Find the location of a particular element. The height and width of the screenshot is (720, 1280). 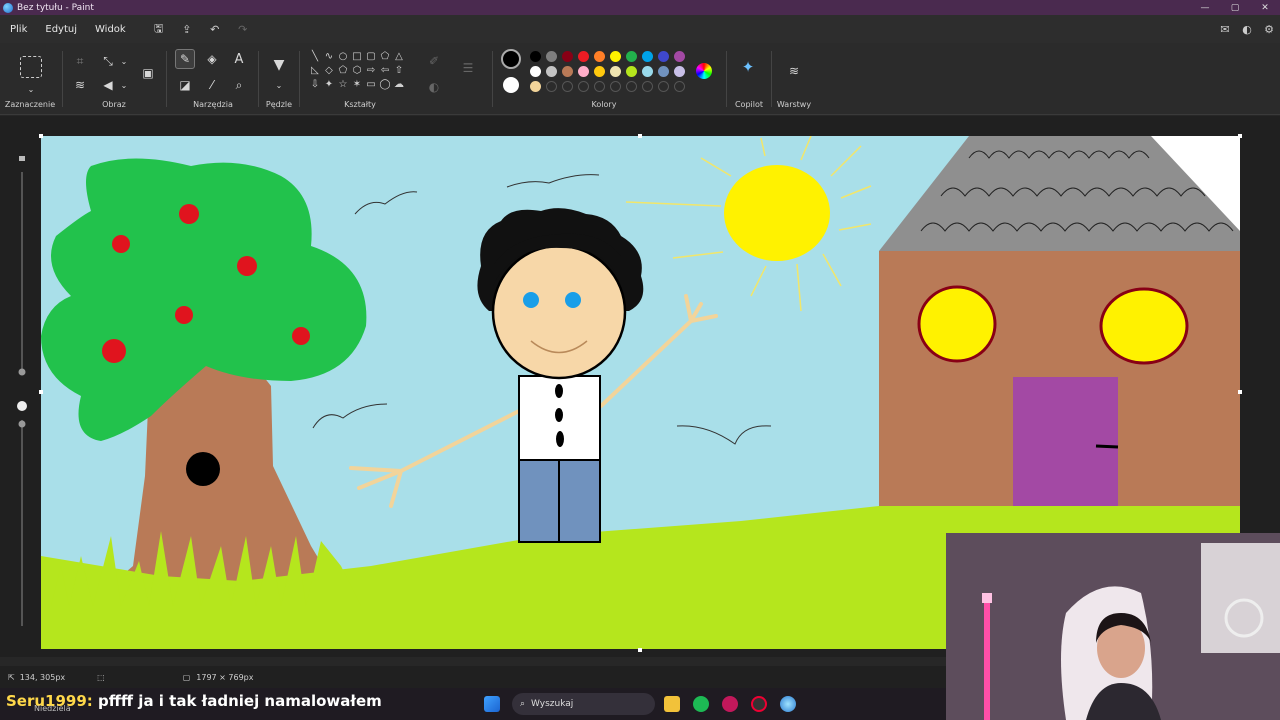

rounded-rectangle-shape-icon: ▢ is located at coordinates (371, 57).